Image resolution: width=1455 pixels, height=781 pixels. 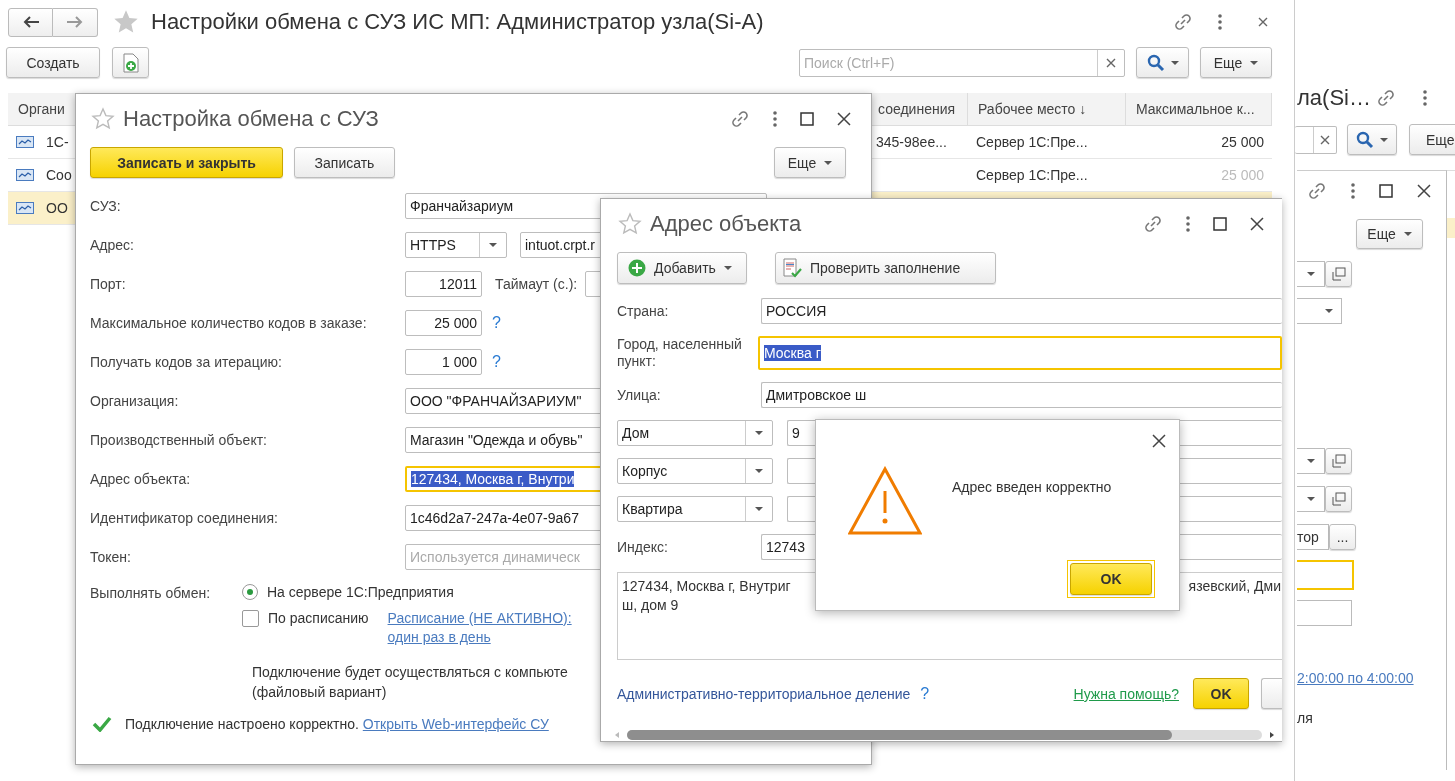 I want to click on field-label: Адрес объекта:, so click(x=141, y=478).